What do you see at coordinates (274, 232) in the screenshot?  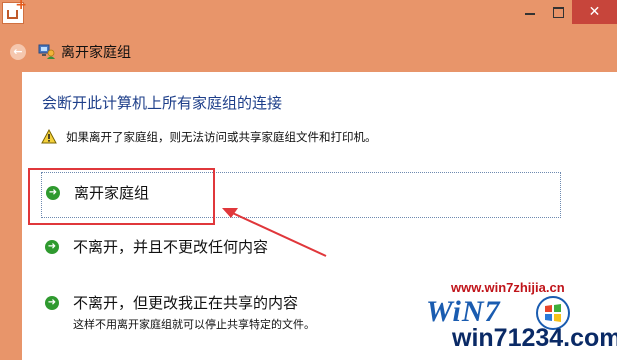 I see `annotation-arrow` at bounding box center [274, 232].